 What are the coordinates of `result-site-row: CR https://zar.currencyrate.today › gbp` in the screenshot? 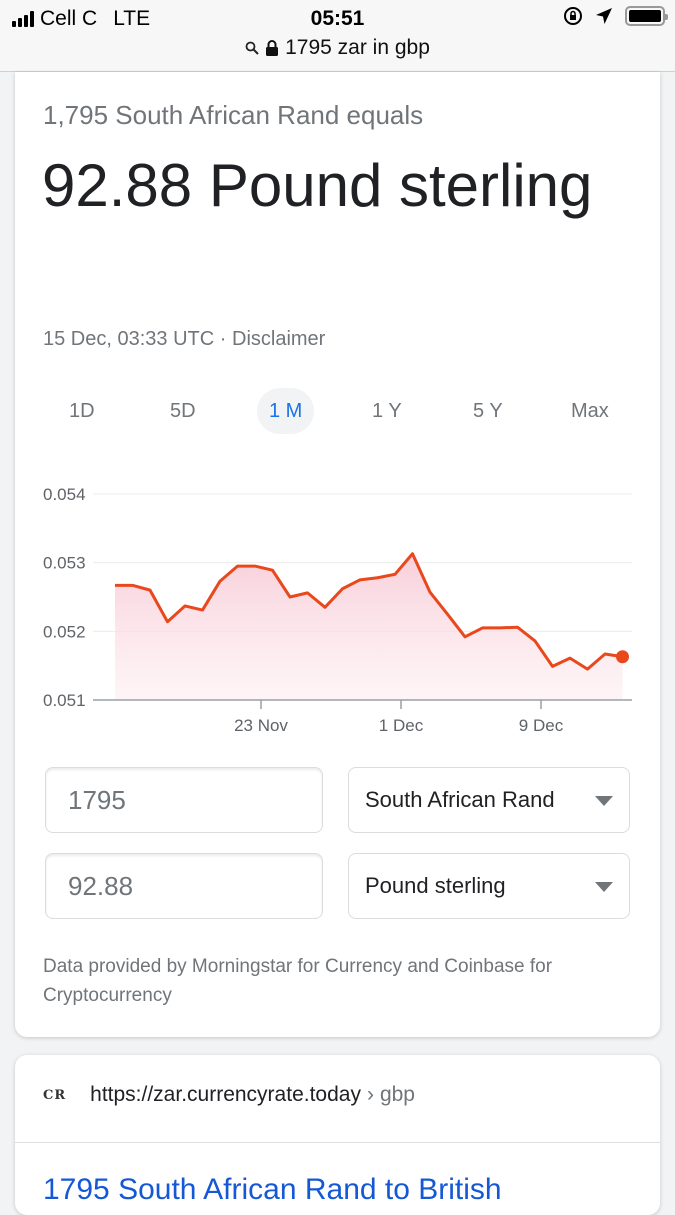 It's located at (229, 1095).